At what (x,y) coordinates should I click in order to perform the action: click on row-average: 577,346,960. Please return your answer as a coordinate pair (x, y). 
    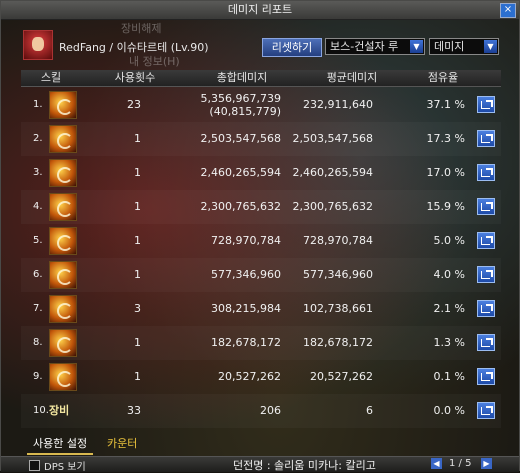
    Looking at the image, I should click on (338, 274).